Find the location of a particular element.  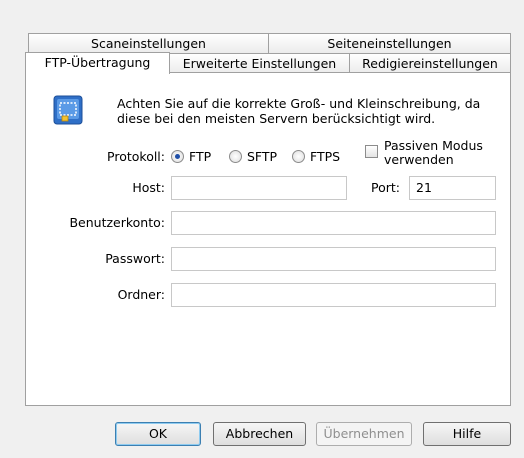

protocol-label: Protokoll: is located at coordinates (136, 156).